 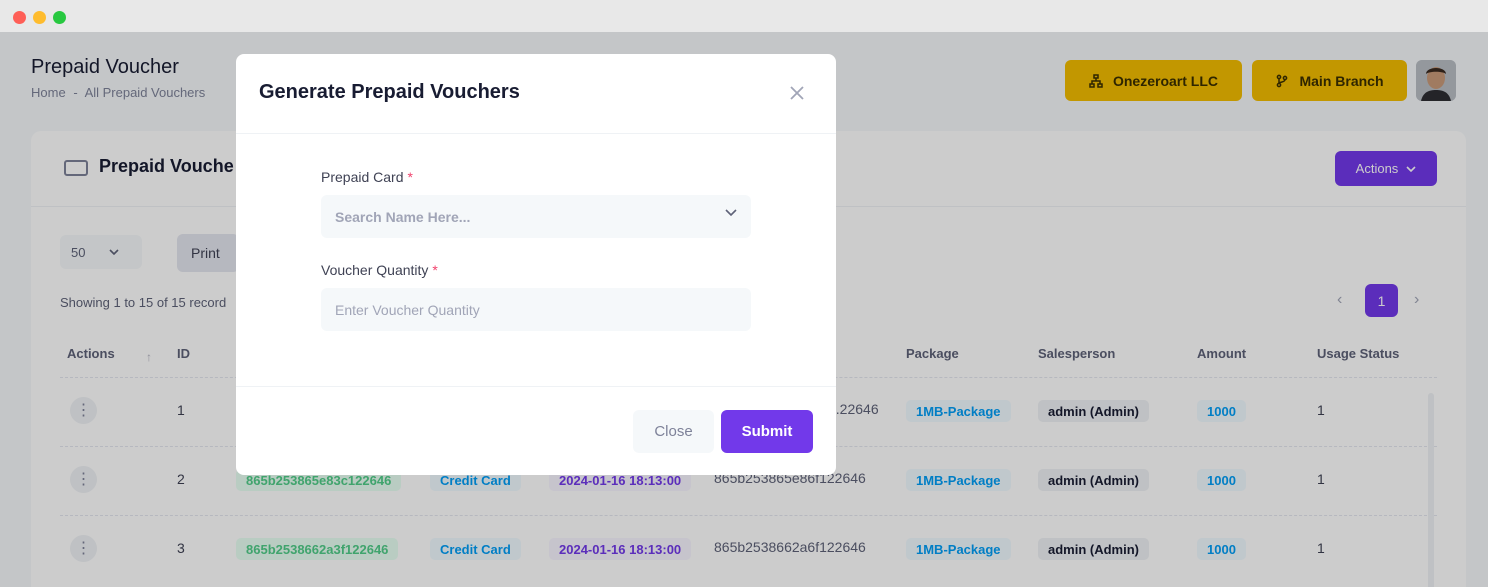 I want to click on prepaid-card-label: Prepaid Card *, so click(x=367, y=177).